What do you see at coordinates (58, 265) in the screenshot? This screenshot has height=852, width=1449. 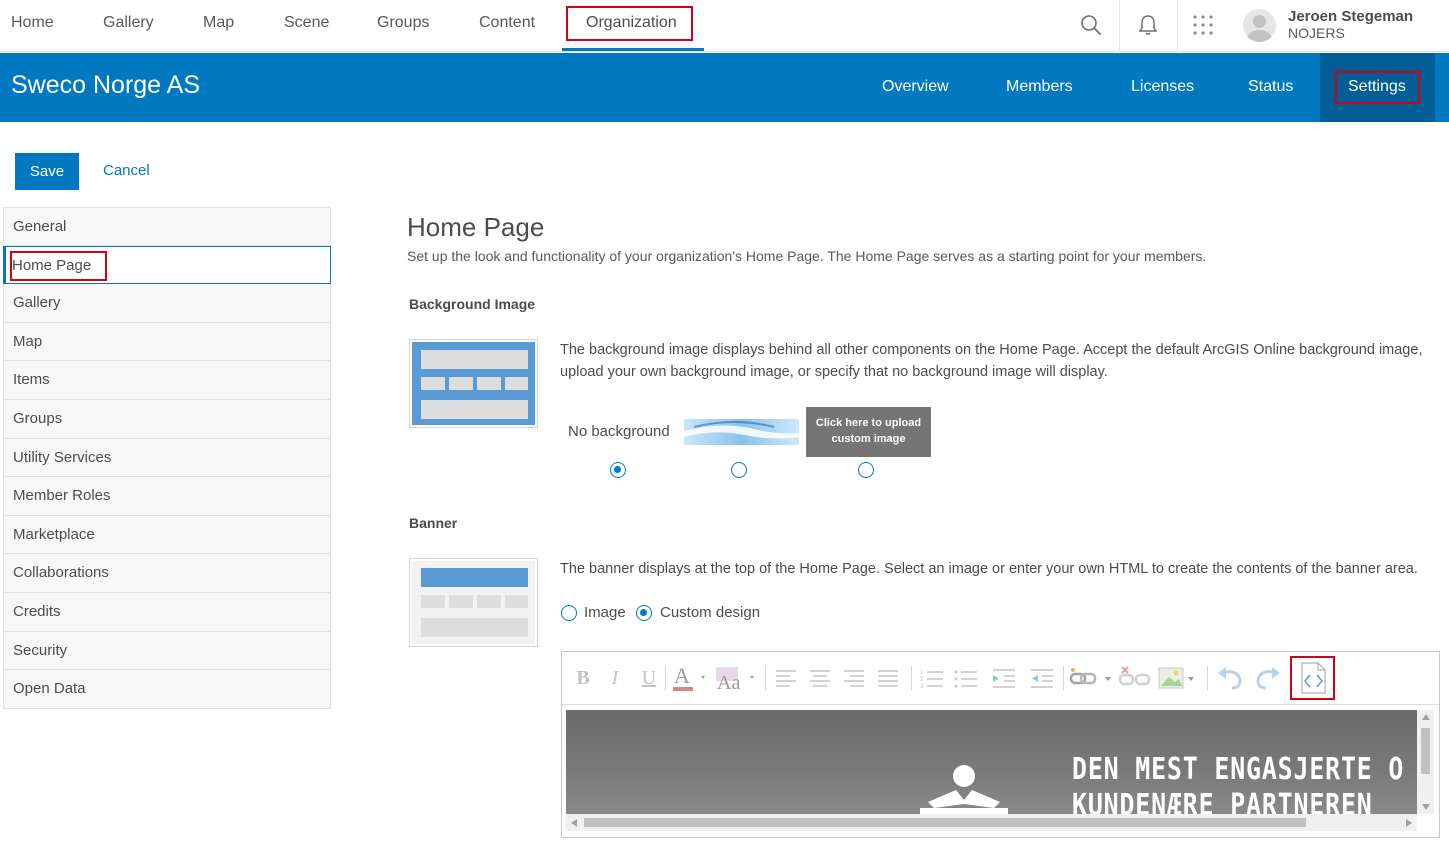 I see `home-page-highlight-box` at bounding box center [58, 265].